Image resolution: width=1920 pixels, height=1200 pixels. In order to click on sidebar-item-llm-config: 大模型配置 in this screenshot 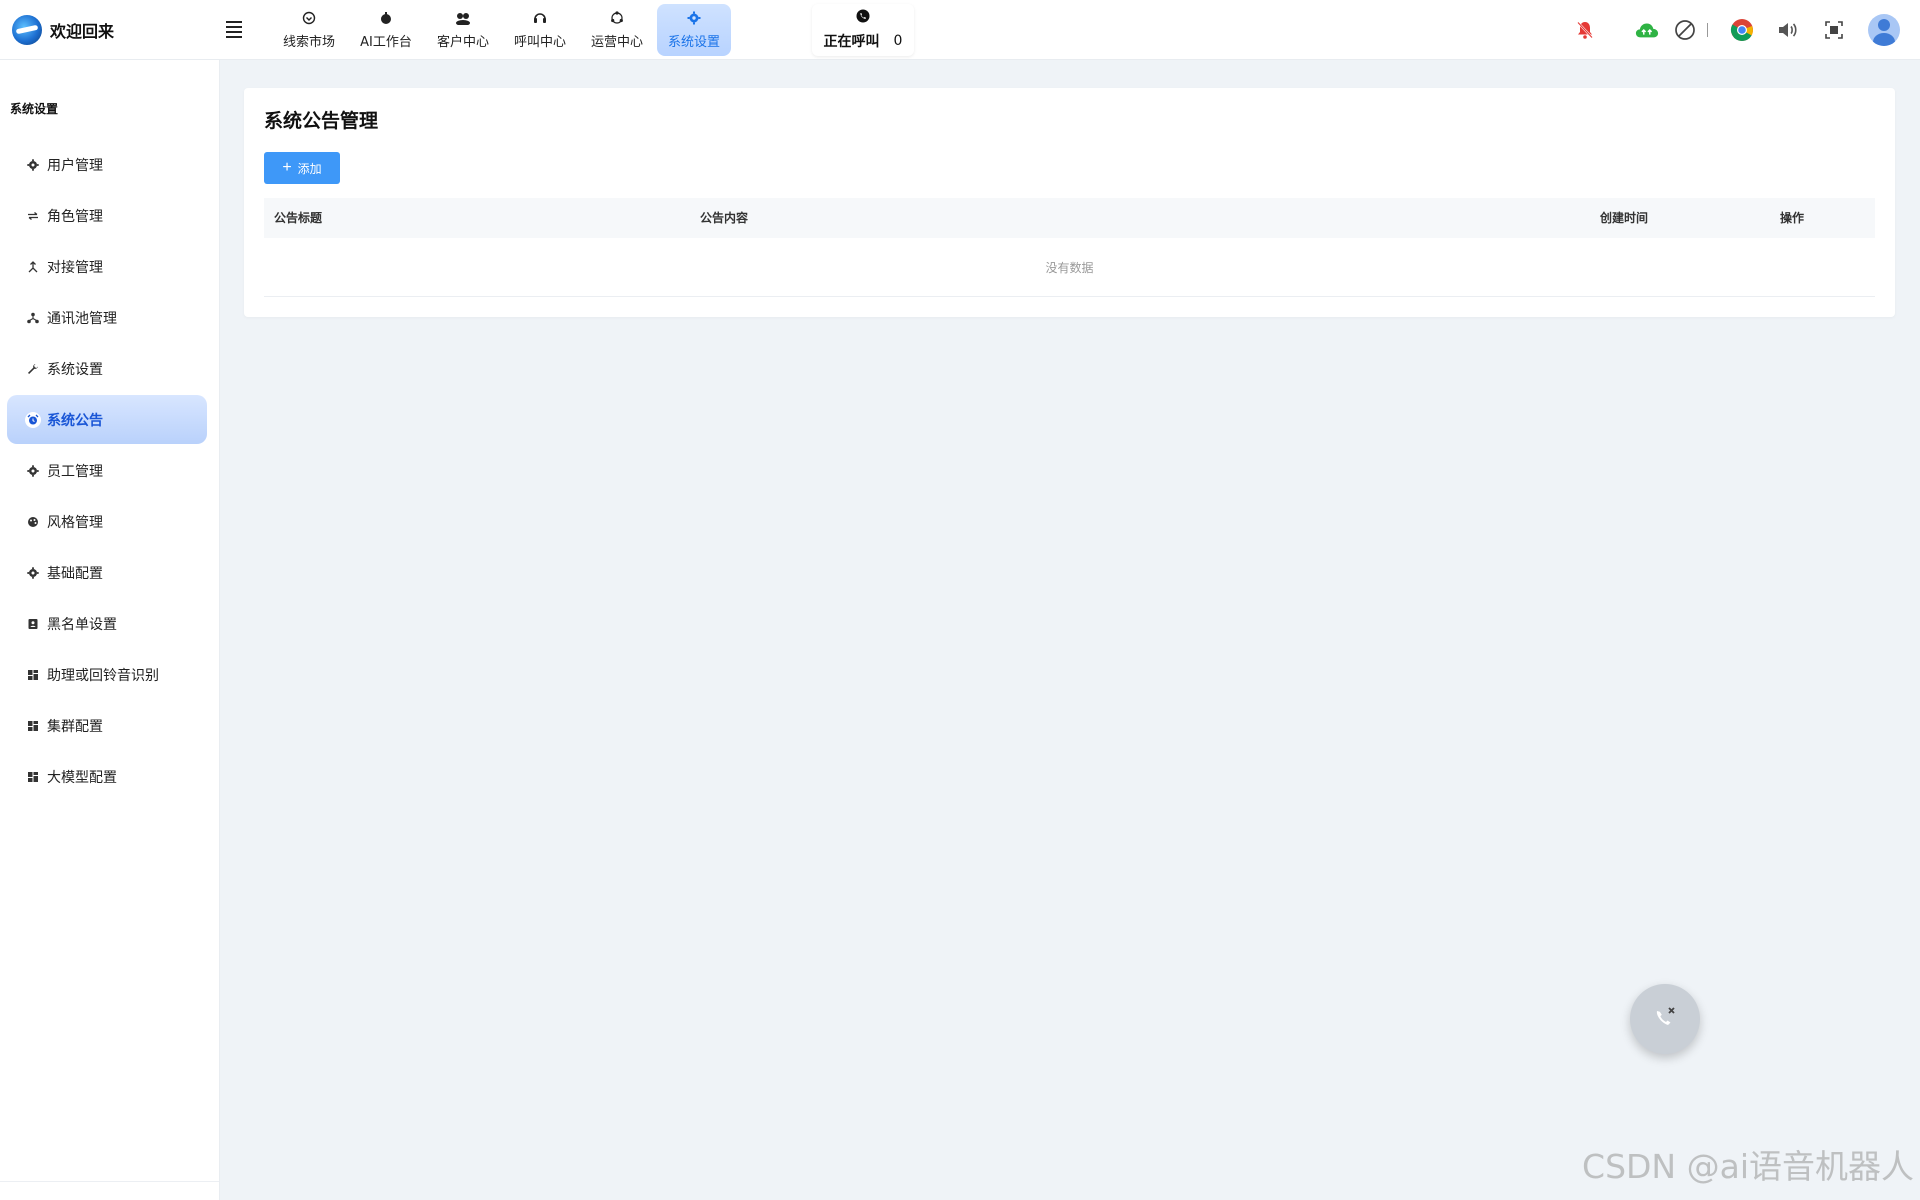, I will do `click(107, 776)`.